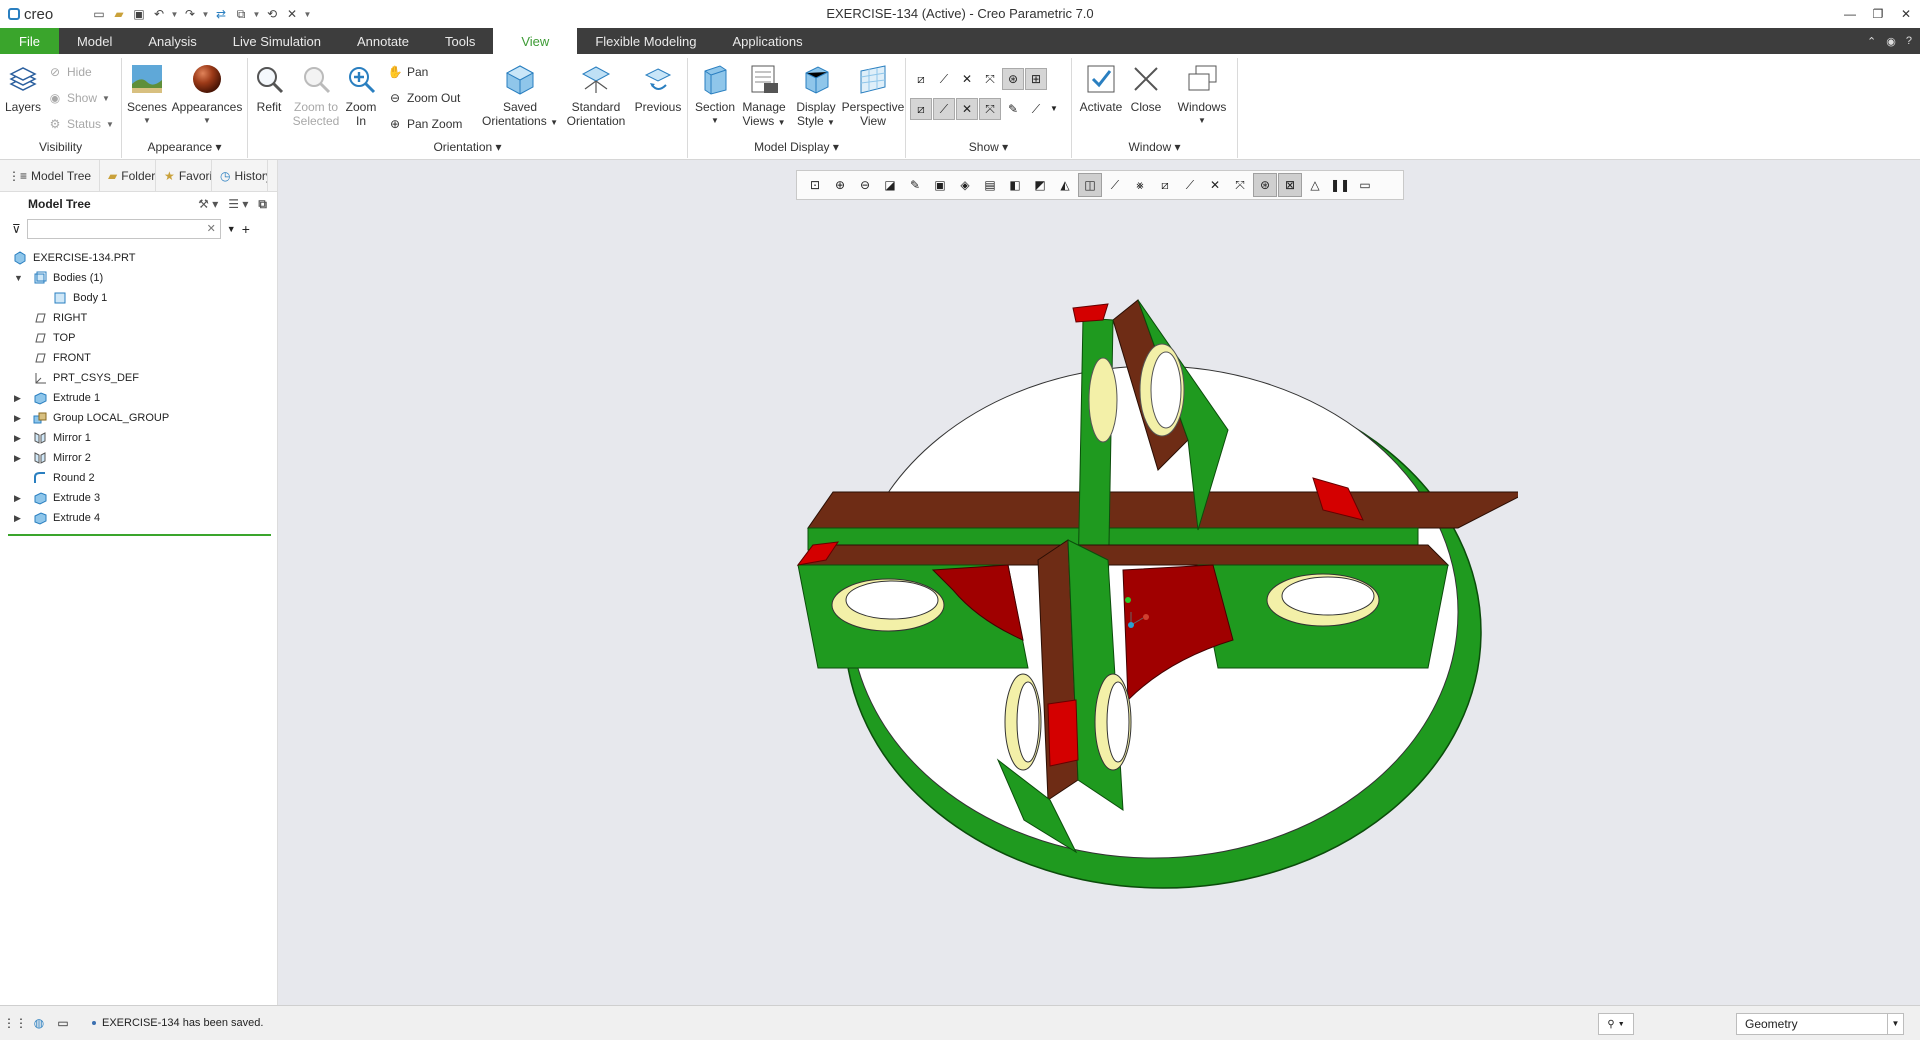 The image size is (1920, 1040). I want to click on tab-view: View, so click(535, 41).